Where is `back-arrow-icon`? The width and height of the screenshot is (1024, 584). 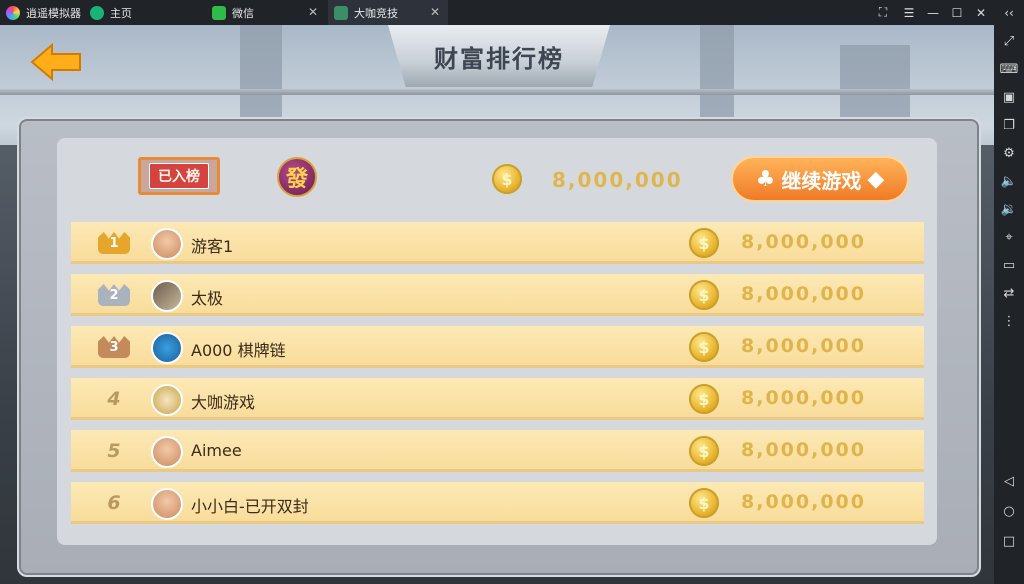
back-arrow-icon is located at coordinates (56, 62).